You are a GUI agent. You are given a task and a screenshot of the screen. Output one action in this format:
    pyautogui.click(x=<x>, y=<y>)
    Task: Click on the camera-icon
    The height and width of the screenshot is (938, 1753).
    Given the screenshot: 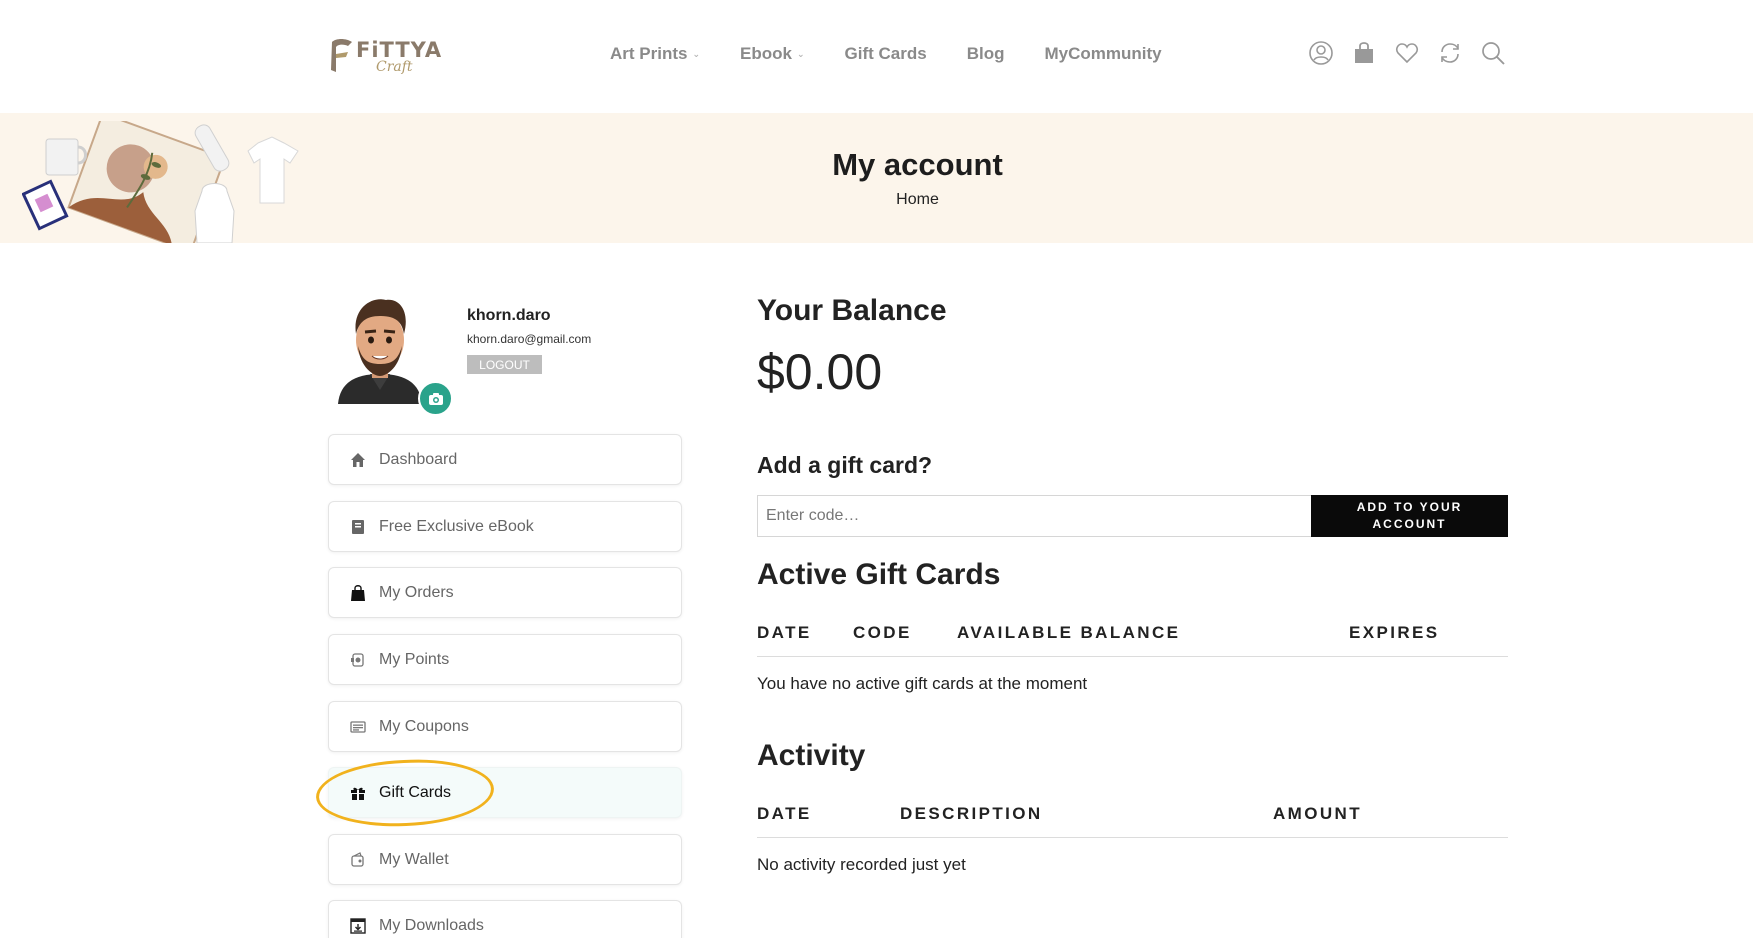 What is the action you would take?
    pyautogui.click(x=435, y=398)
    